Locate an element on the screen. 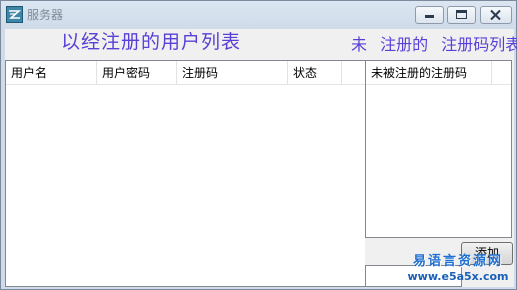 Image resolution: width=517 pixels, height=290 pixels. heading-right-part3: 注册码列表 is located at coordinates (479, 44).